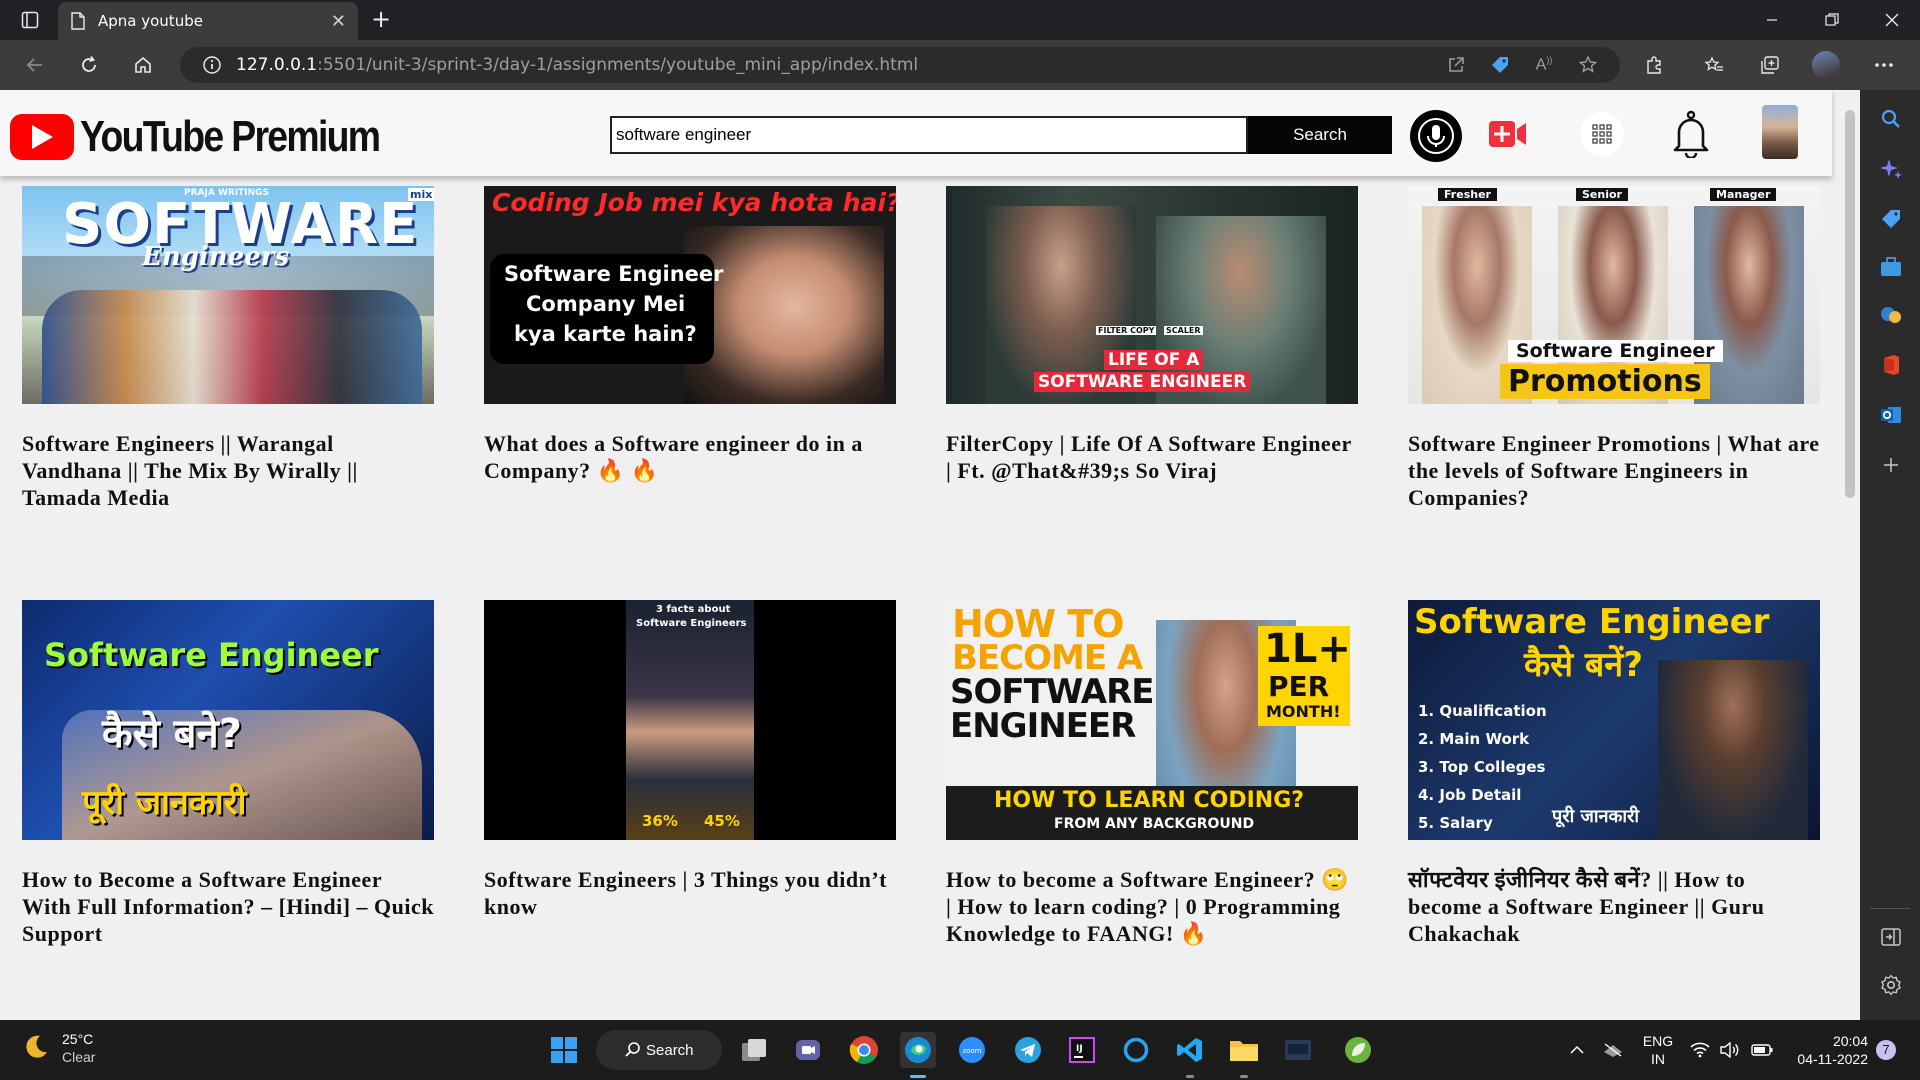 Image resolution: width=1920 pixels, height=1080 pixels. I want to click on favorites-icon, so click(1714, 65).